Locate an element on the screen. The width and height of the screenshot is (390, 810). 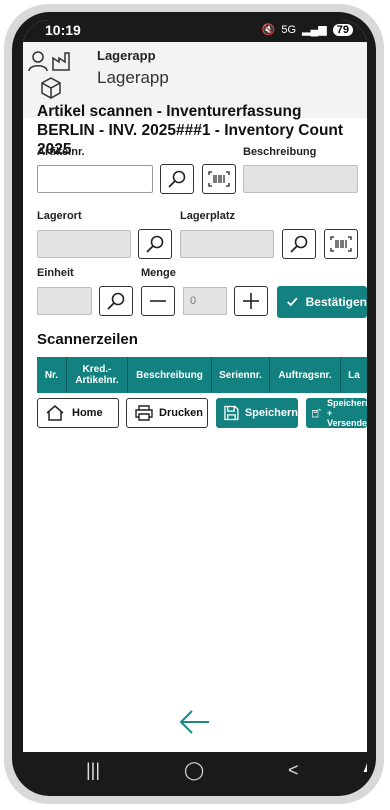
system-navigation-bar: ||| ◯ < is located at coordinates (190, 772).